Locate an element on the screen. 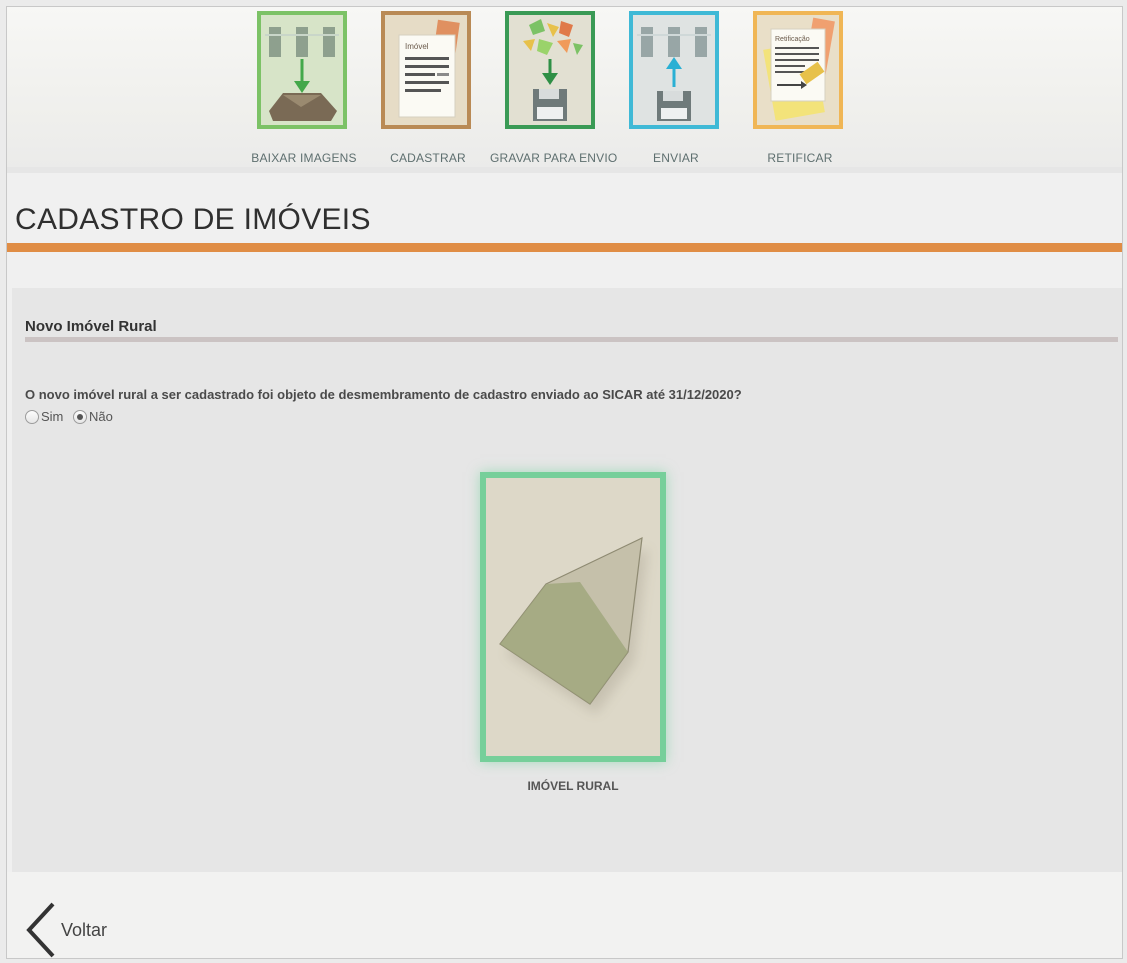 Image resolution: width=1127 pixels, height=963 pixels. header-divider is located at coordinates (564, 170).